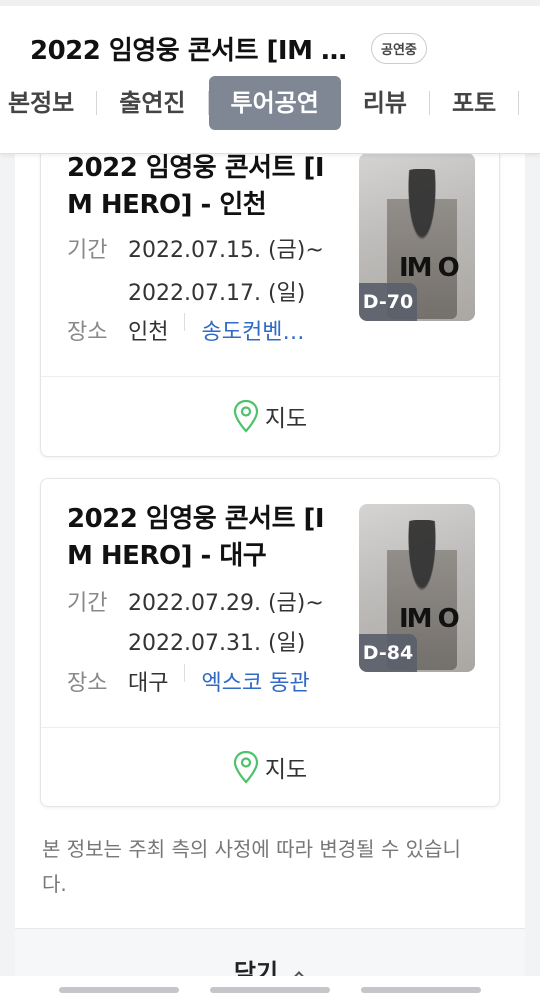 Image resolution: width=540 pixels, height=1001 pixels. What do you see at coordinates (148, 683) in the screenshot?
I see `venue-city: 대구` at bounding box center [148, 683].